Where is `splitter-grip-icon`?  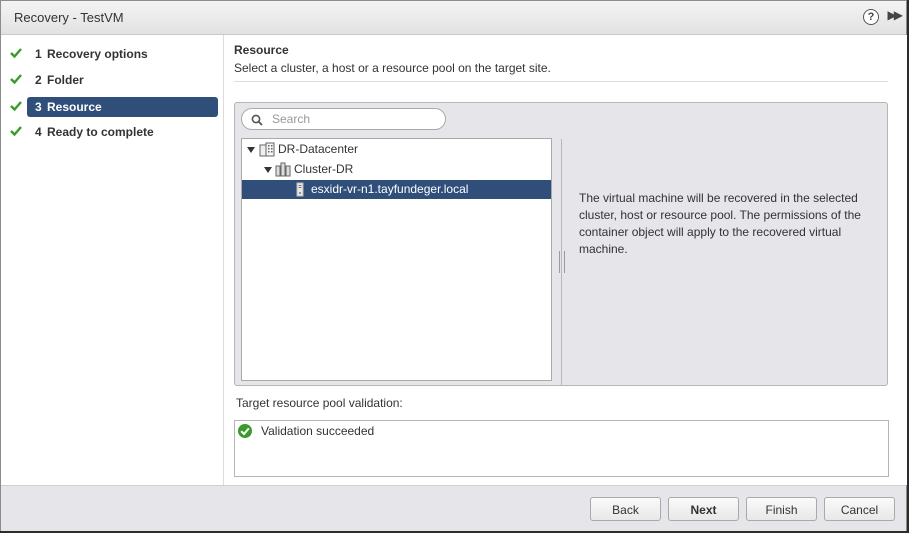 splitter-grip-icon is located at coordinates (562, 262).